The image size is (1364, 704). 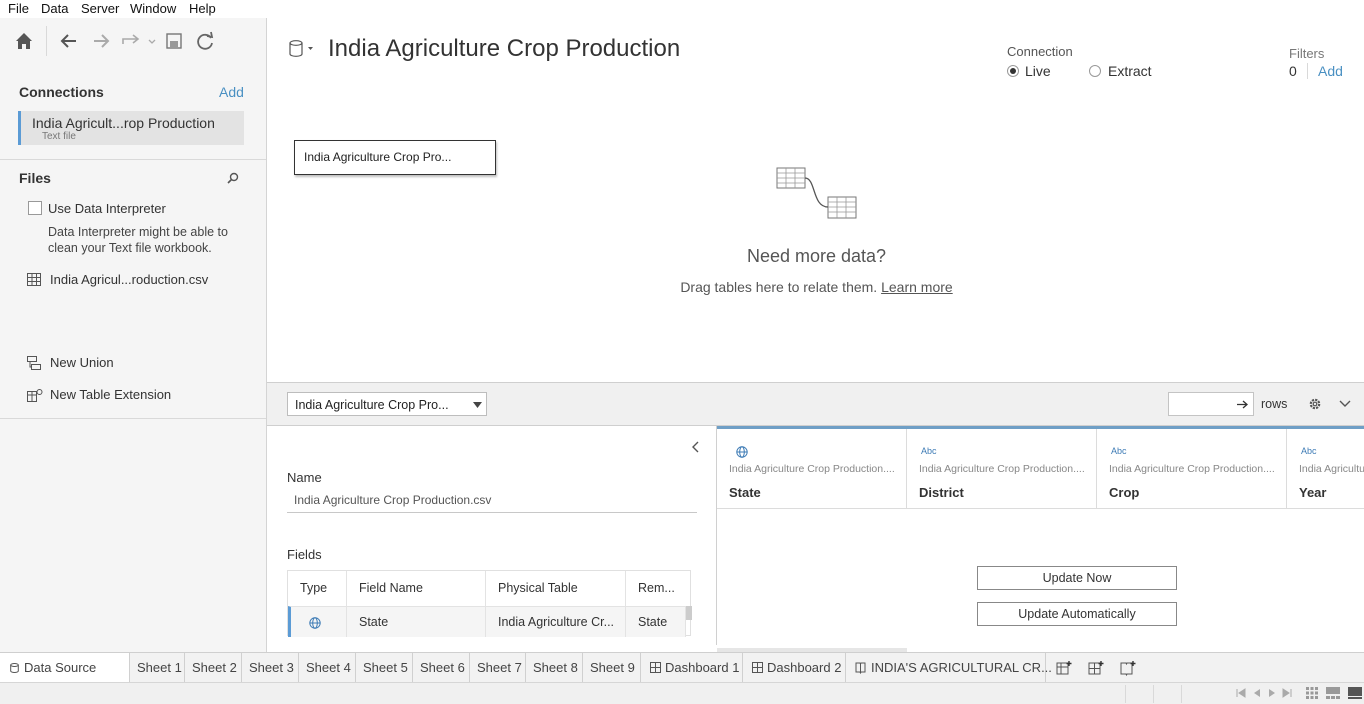 What do you see at coordinates (416, 588) in the screenshot?
I see `fields-header-field-name: Field Name` at bounding box center [416, 588].